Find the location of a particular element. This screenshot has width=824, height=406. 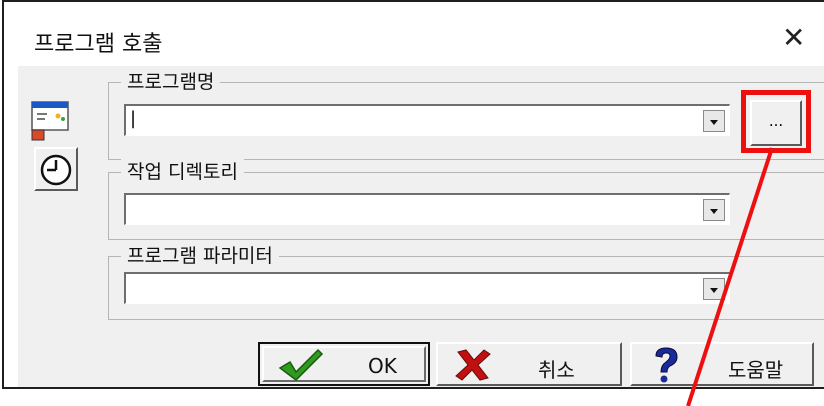

annotation-arrow is located at coordinates (730, 276).